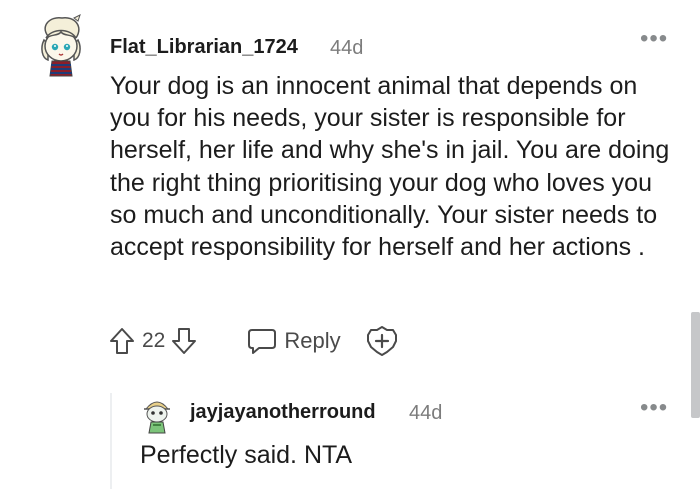 This screenshot has height=489, width=700. Describe the element at coordinates (312, 340) in the screenshot. I see `reply-label: Reply` at that location.